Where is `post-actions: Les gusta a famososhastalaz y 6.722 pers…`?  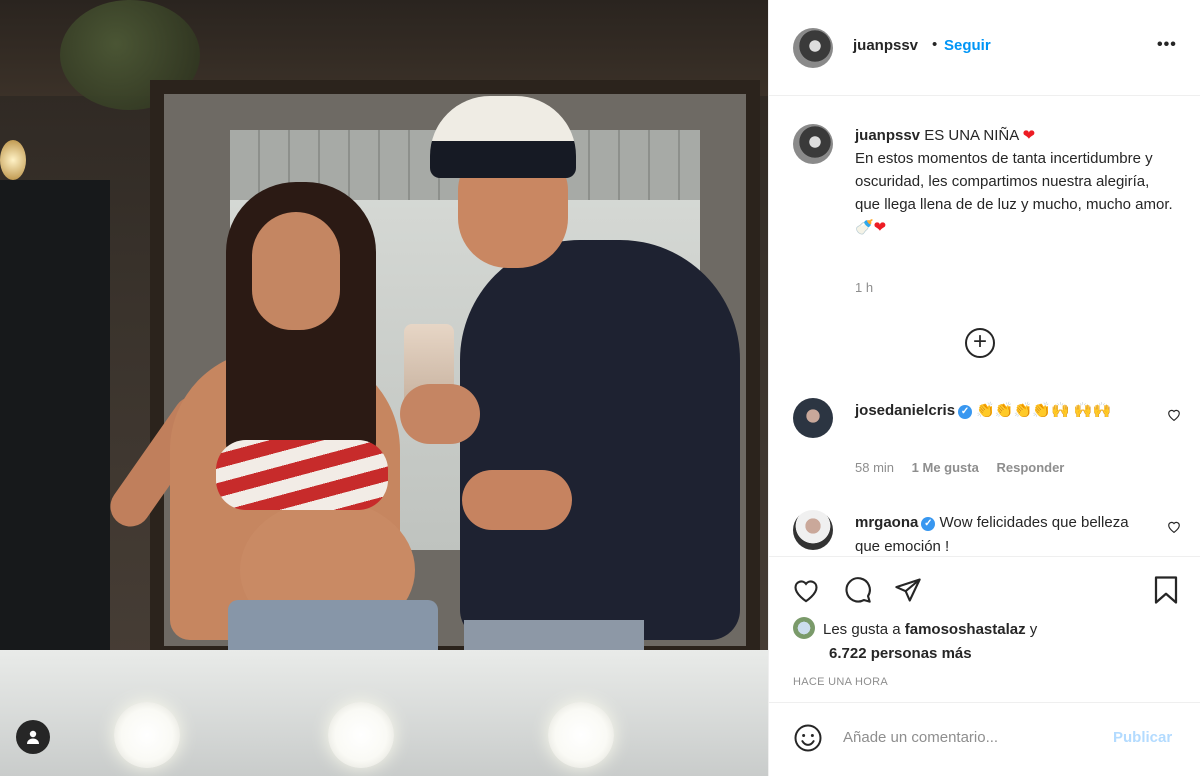 post-actions: Les gusta a famososhastalaz y 6.722 pers… is located at coordinates (984, 621).